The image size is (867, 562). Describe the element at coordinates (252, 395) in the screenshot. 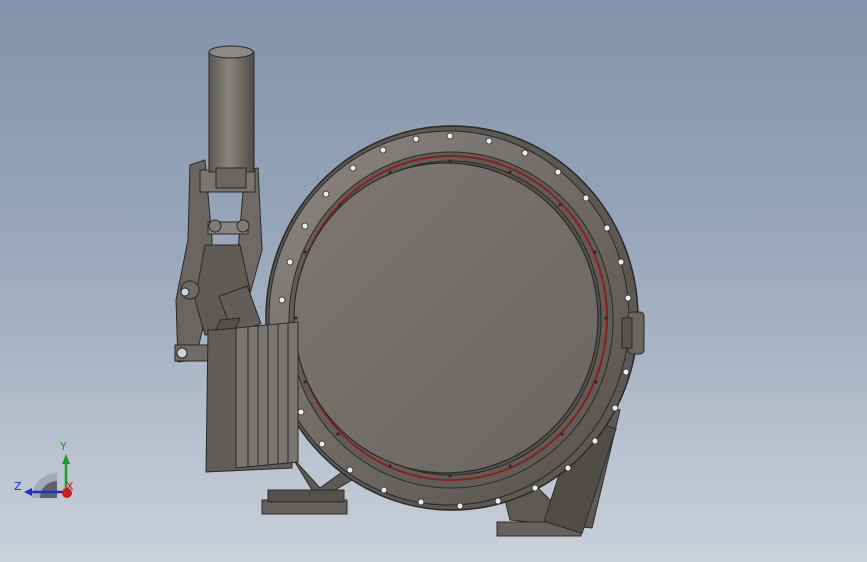

I see `counterweight` at that location.